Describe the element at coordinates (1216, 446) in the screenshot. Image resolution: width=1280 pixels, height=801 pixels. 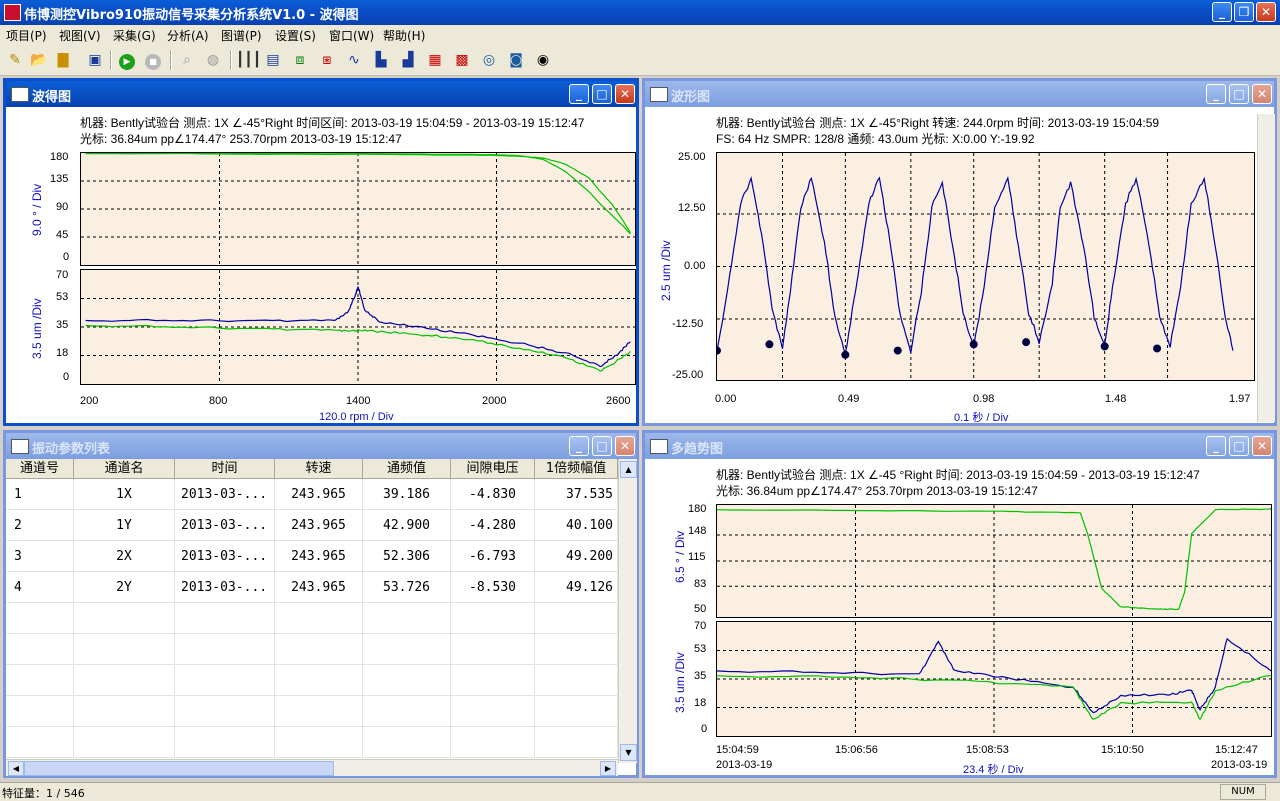
I see `trend-minimize-button: _` at that location.